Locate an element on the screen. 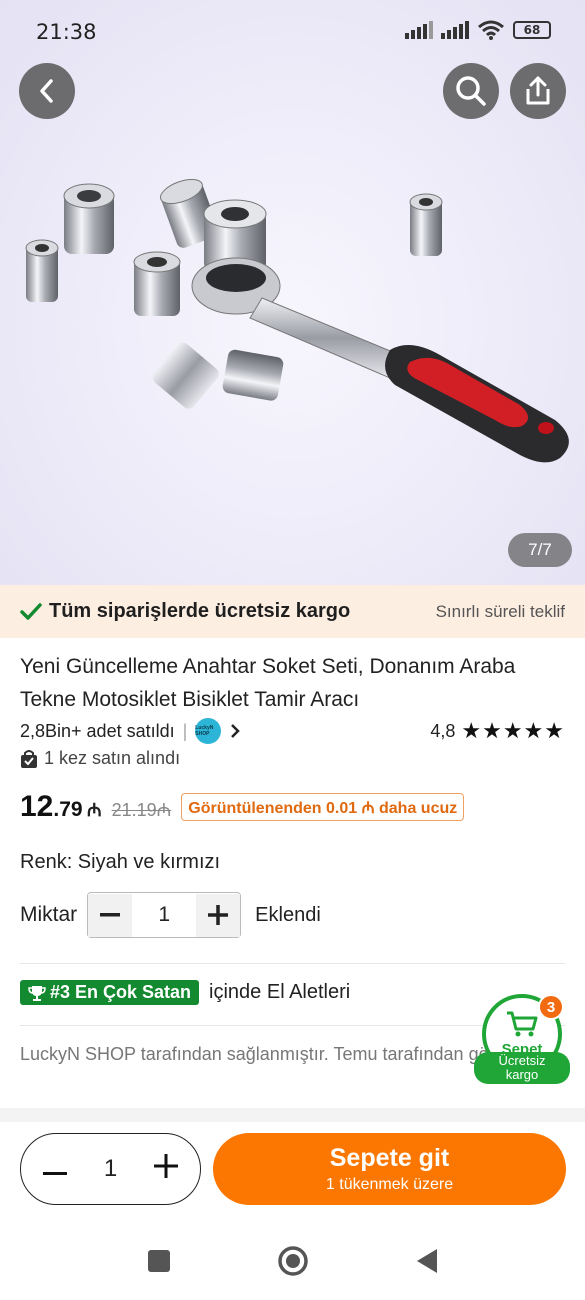 The image size is (585, 1300). quantity-stepper: 1 is located at coordinates (164, 915).